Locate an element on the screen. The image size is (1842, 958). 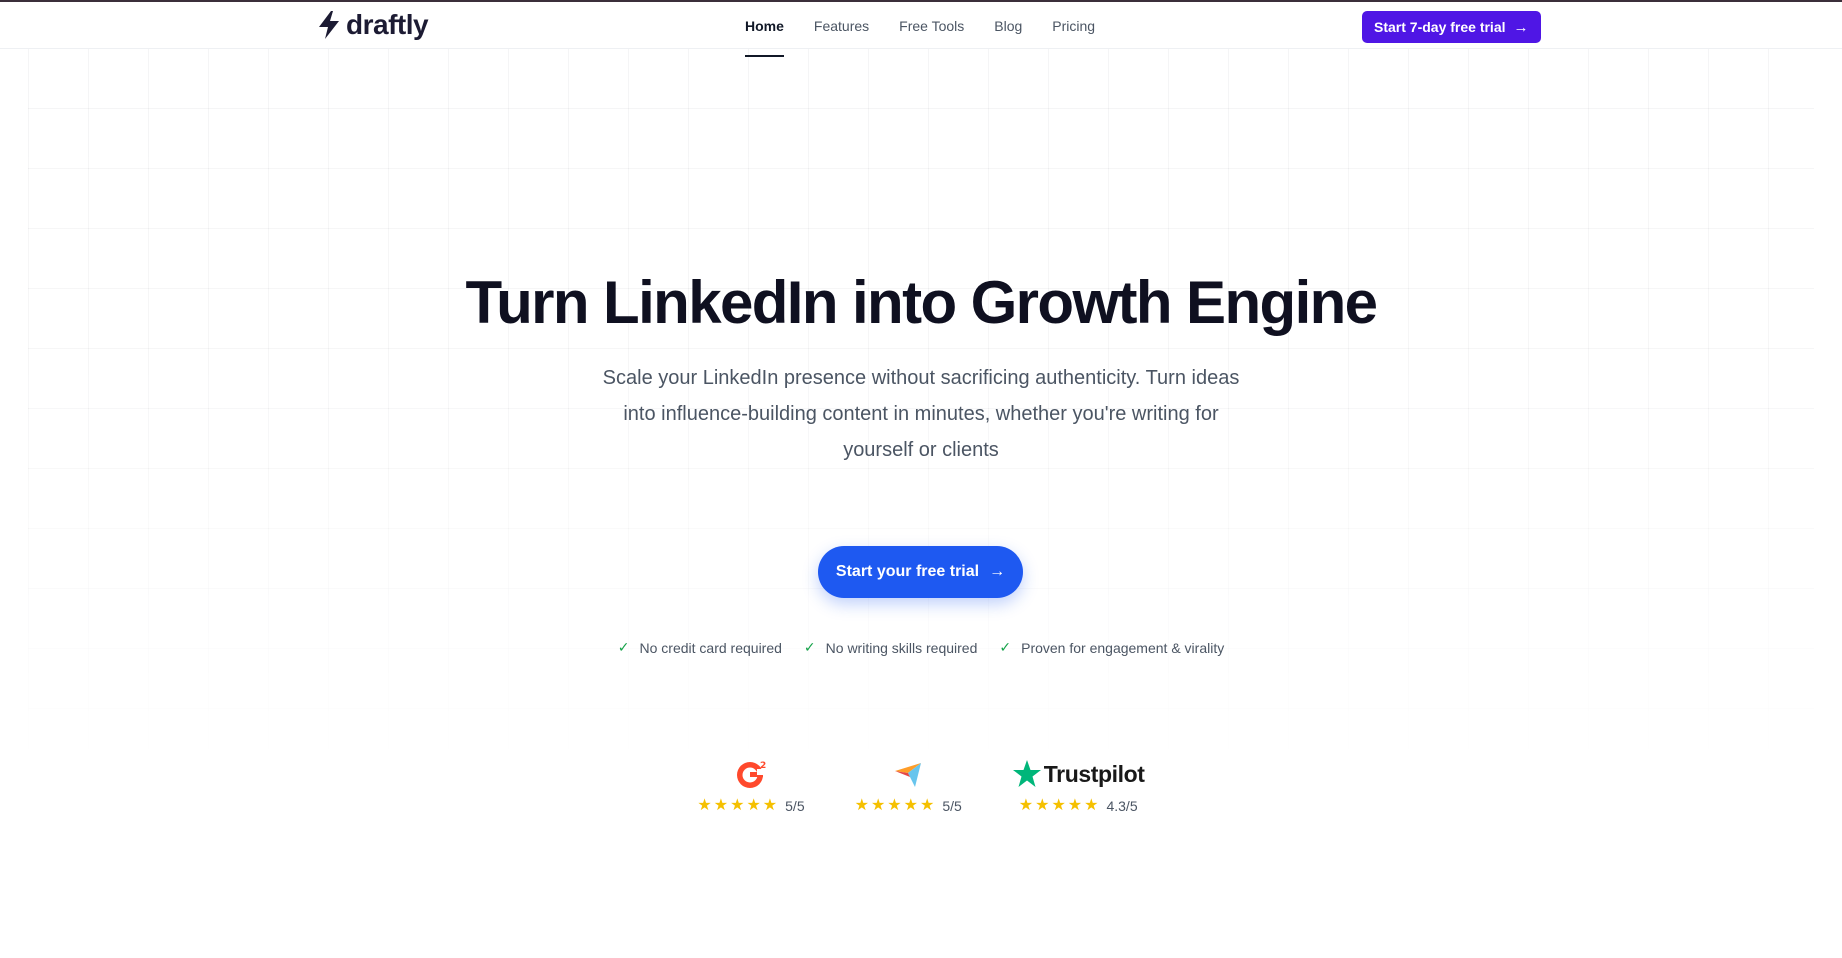
trustpilot-stars-row: ★ ★ ★ ★ ★ 4.3/5 is located at coordinates (1078, 806).